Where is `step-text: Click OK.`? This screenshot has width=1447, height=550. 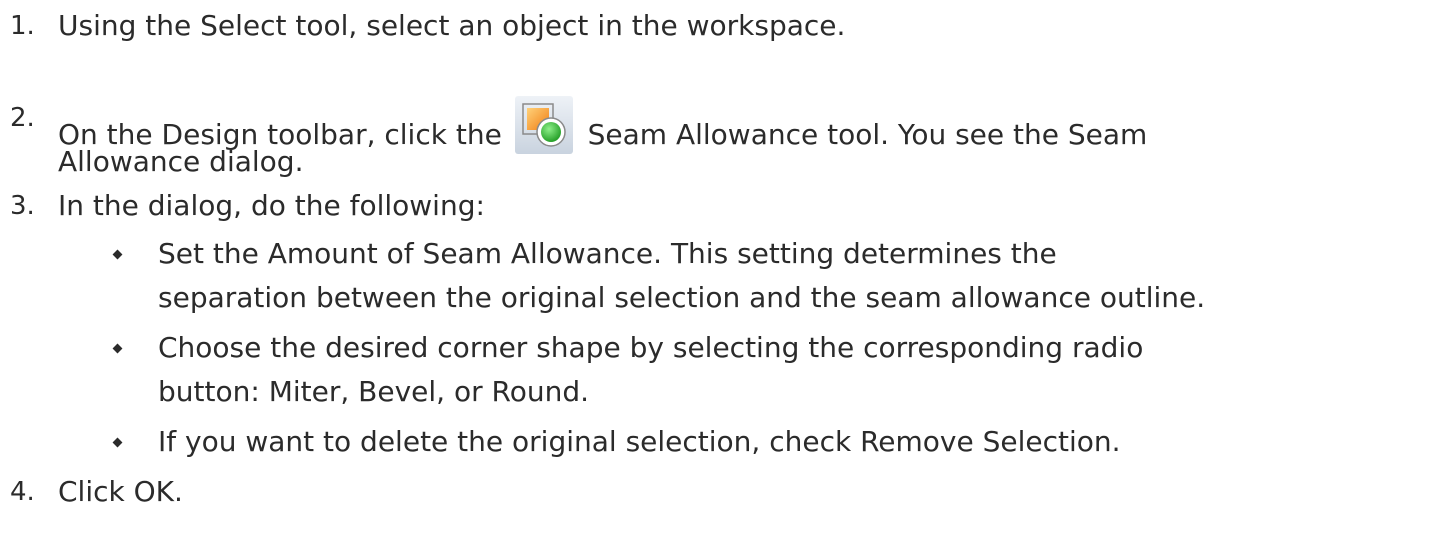 step-text: Click OK. is located at coordinates (120, 491).